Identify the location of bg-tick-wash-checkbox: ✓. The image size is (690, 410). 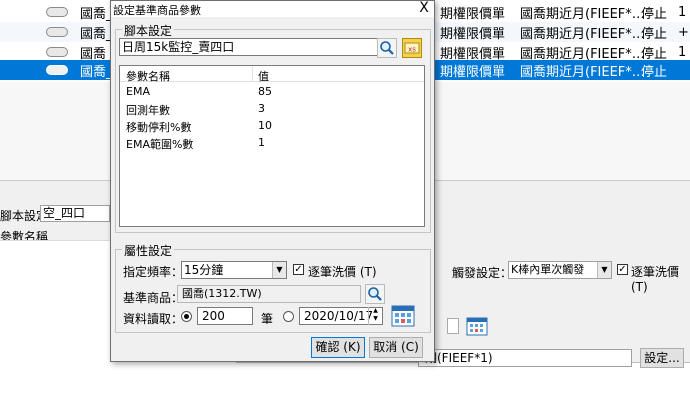
(622, 269).